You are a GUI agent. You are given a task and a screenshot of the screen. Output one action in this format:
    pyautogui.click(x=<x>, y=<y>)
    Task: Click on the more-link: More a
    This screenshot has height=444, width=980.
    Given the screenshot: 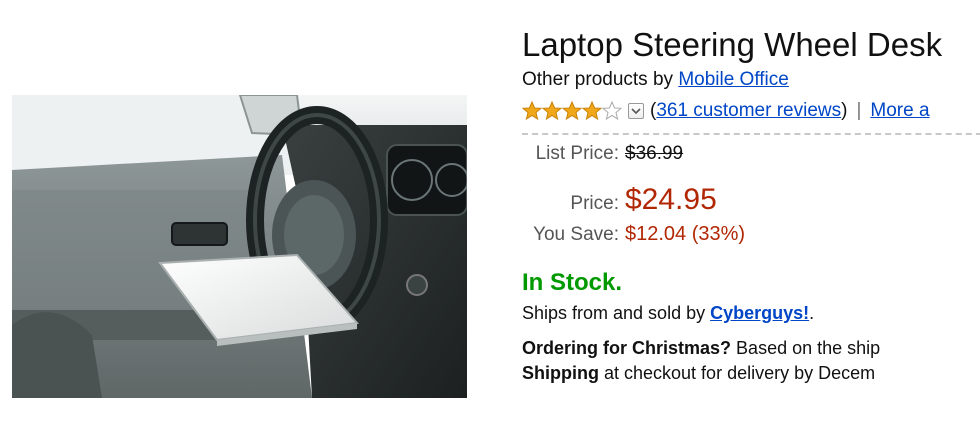 What is the action you would take?
    pyautogui.click(x=899, y=111)
    